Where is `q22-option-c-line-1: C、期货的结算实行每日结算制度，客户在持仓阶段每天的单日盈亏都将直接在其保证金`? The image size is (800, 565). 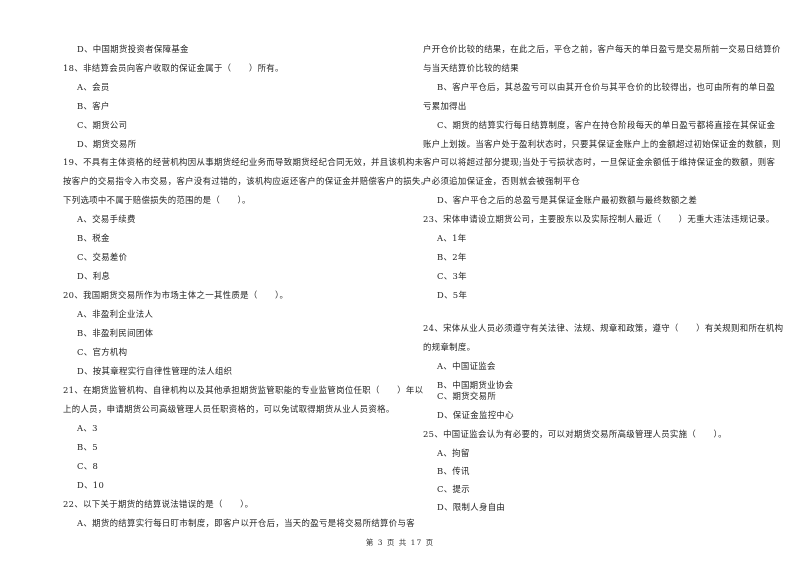 q22-option-c-line-1: C、期货的结算实行每日结算制度，客户在持仓阶段每天的单日盈亏都将直接在其保证金 is located at coordinates (606, 125).